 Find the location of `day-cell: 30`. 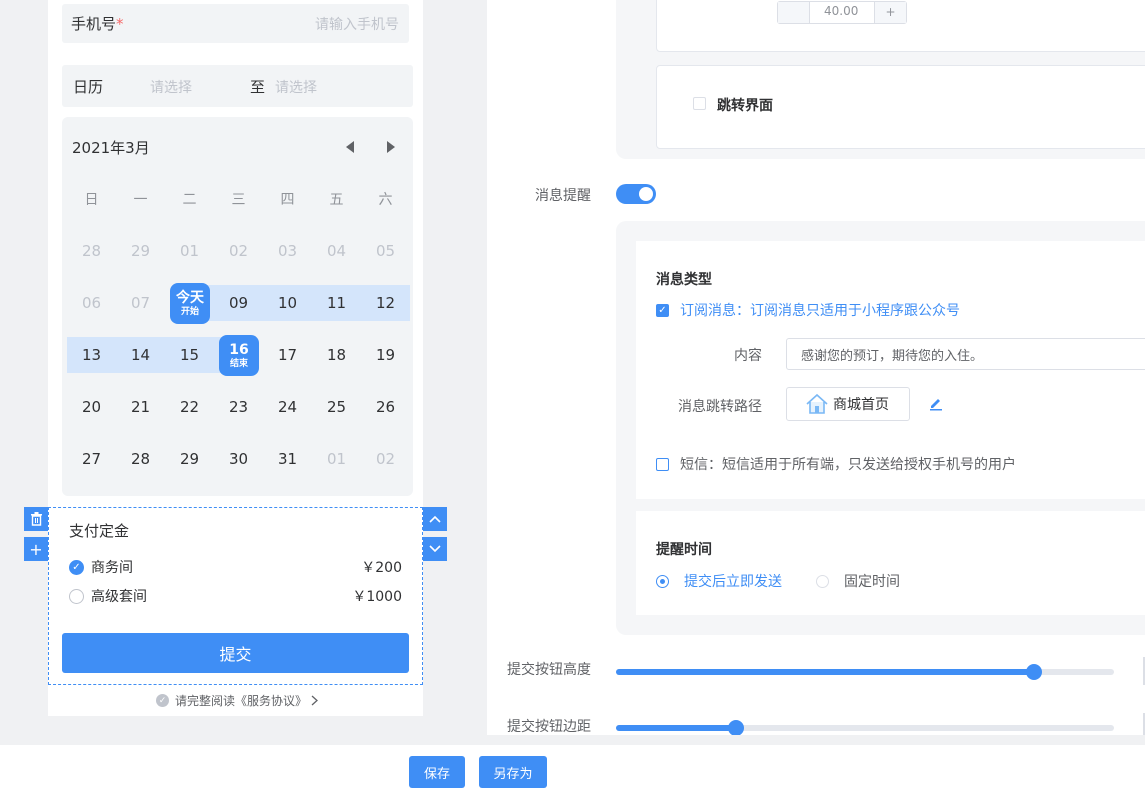

day-cell: 30 is located at coordinates (238, 459).